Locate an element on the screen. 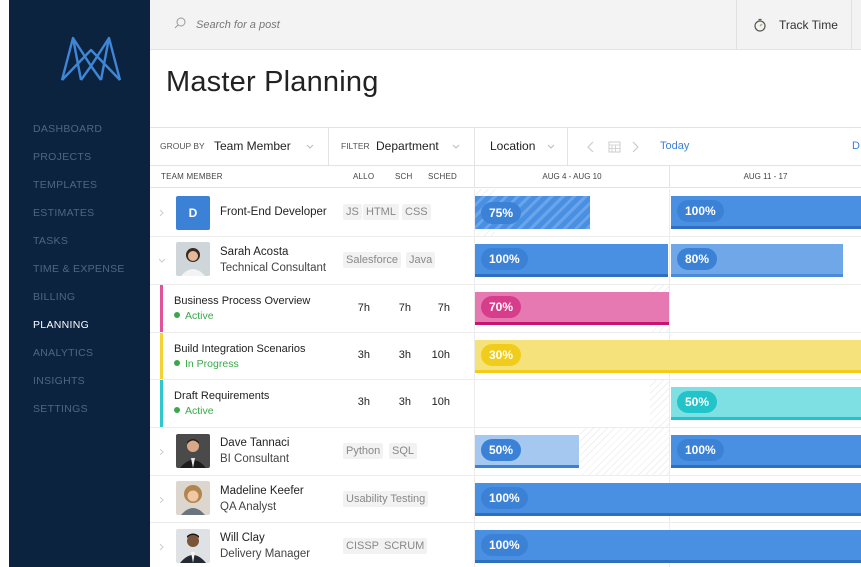  task-status: In Progress is located at coordinates (206, 364).